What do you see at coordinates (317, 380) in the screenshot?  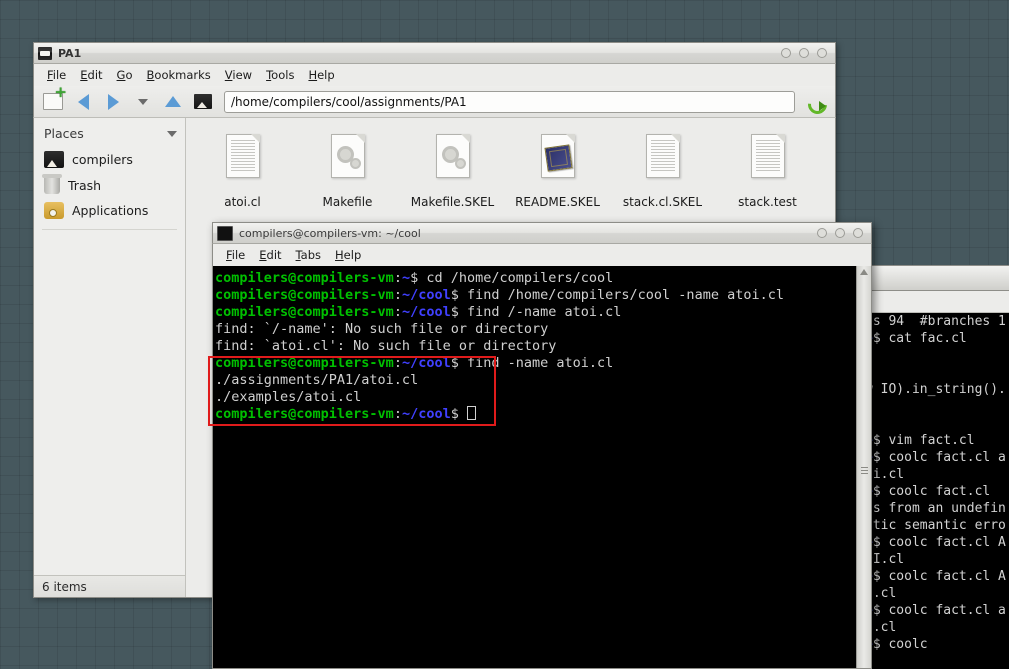 I see `terminal-output-line: ./assignments/PA1/atoi.cl` at bounding box center [317, 380].